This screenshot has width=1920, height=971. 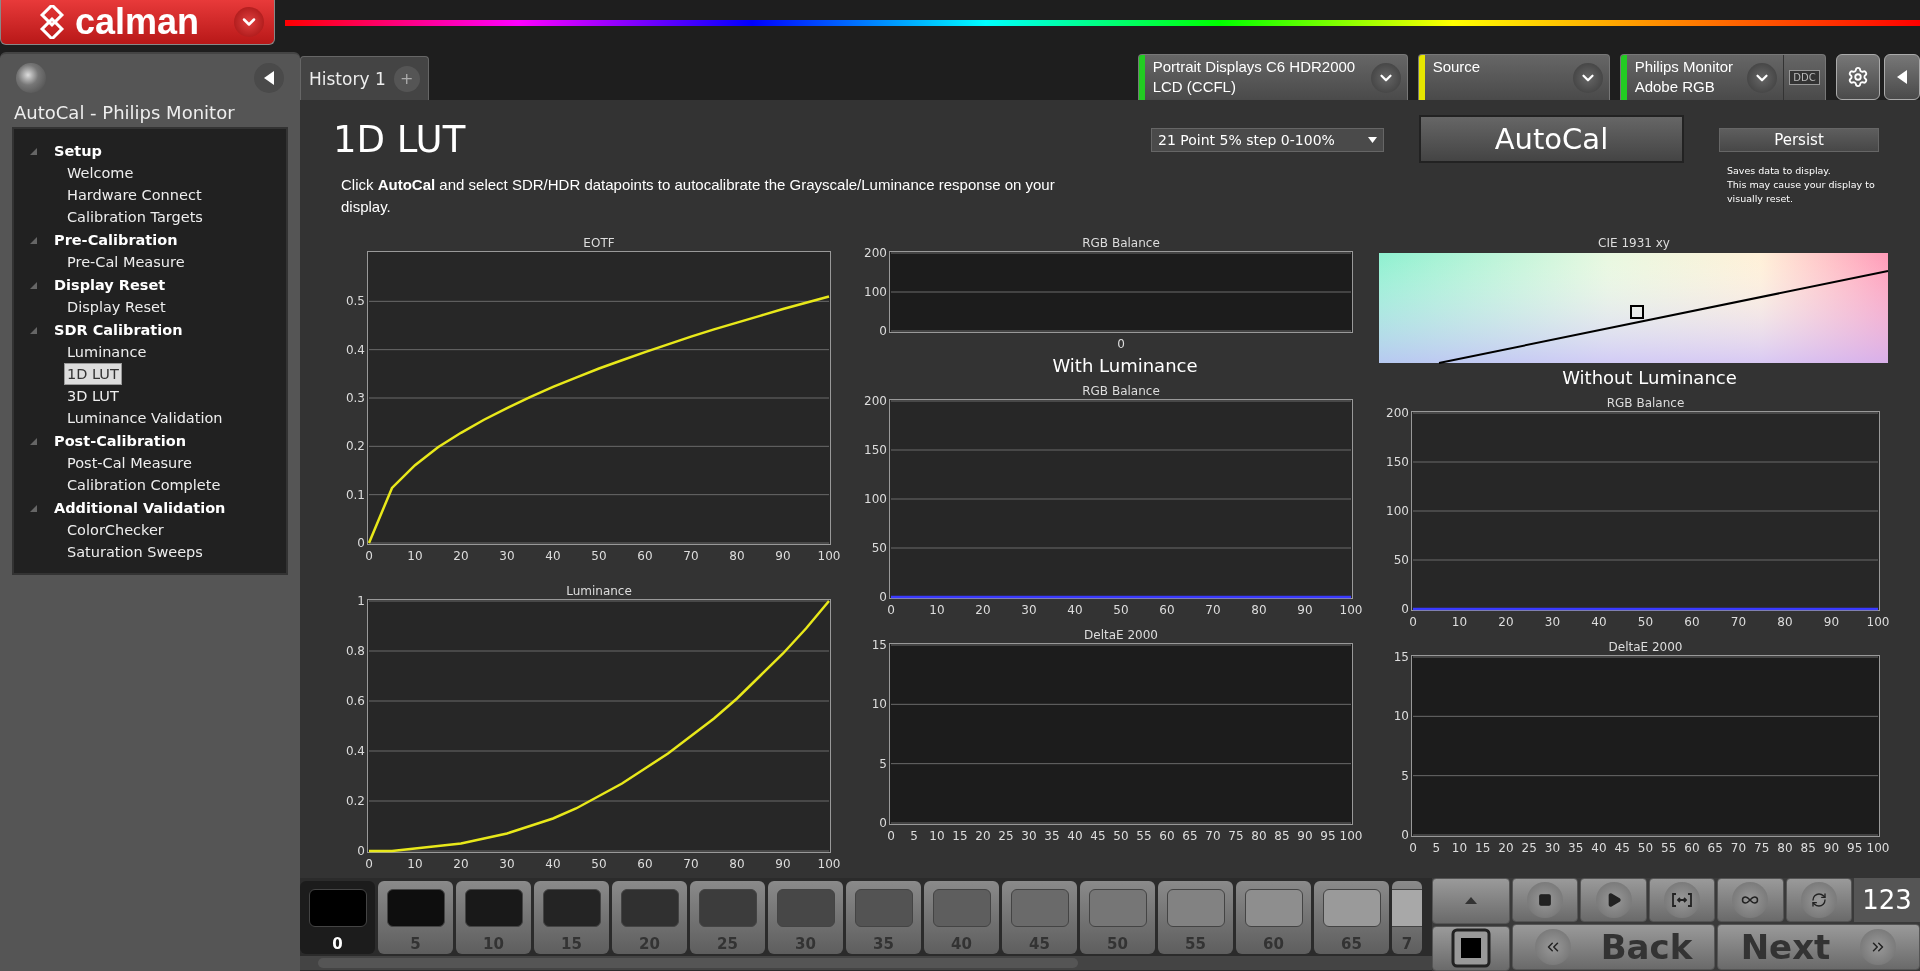 I want to click on device-selector: Portrait Displays C6 HDR2000 LCD (CCFL), so click(x=1272, y=77).